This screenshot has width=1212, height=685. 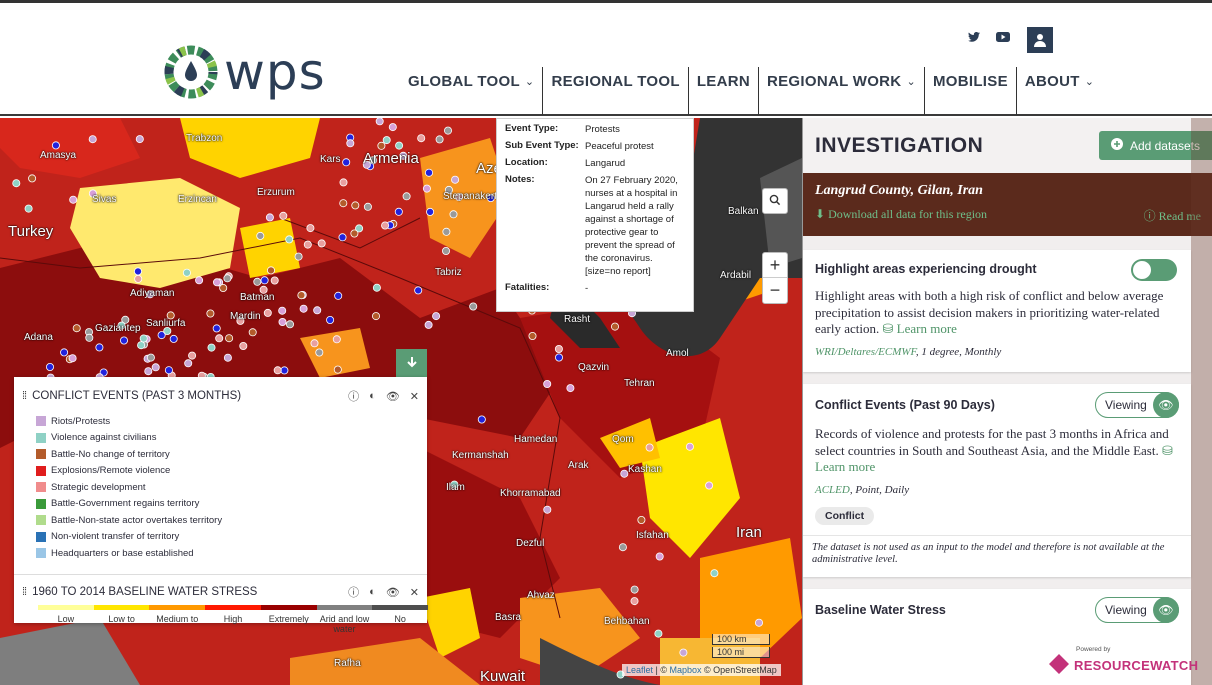 I want to click on nav-item-regional-work: REGIONAL WORK ⌄, so click(x=842, y=91).